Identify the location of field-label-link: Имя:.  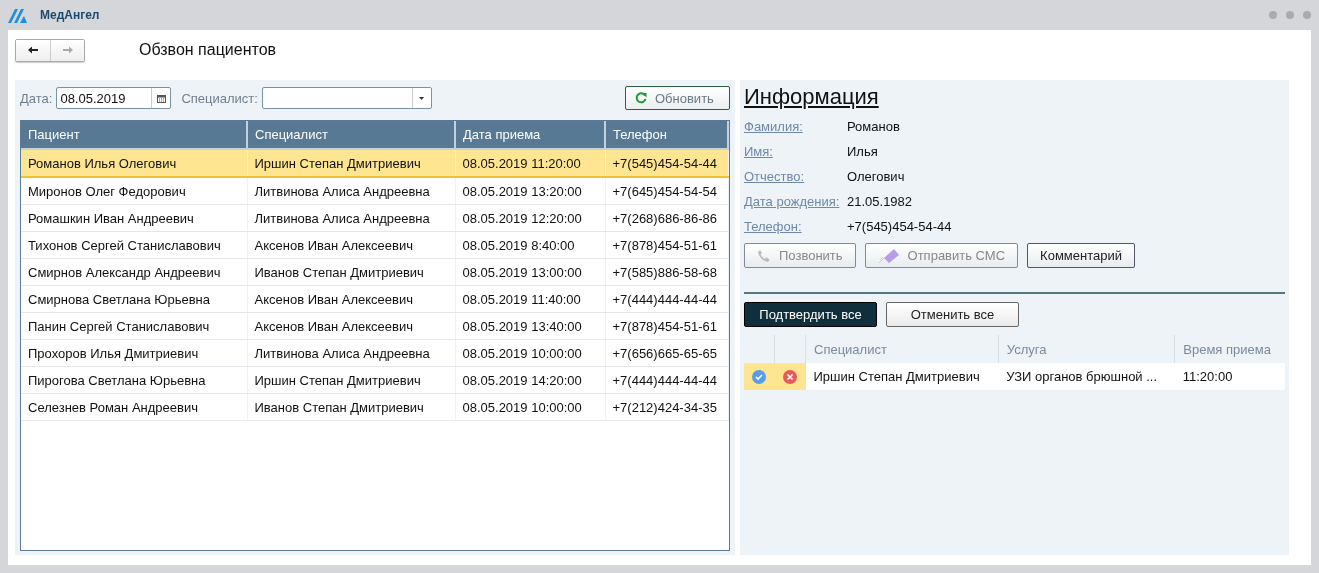
(795, 151).